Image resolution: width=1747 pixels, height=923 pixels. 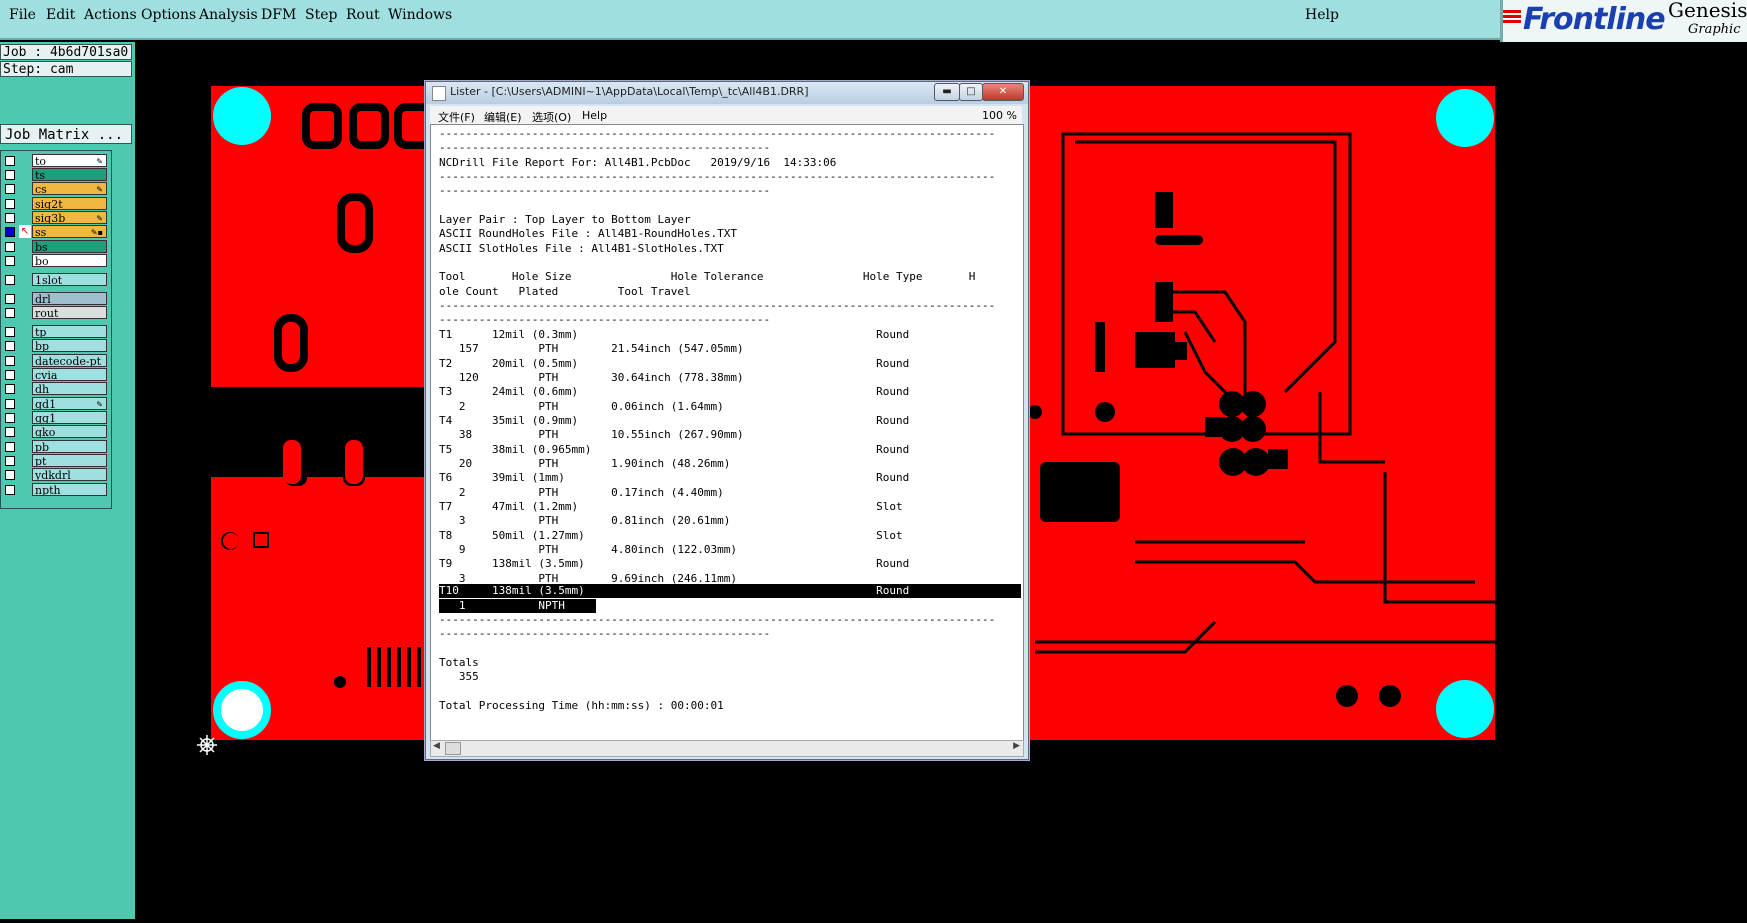 I want to click on layer-name: ss ✎▪, so click(x=69, y=231).